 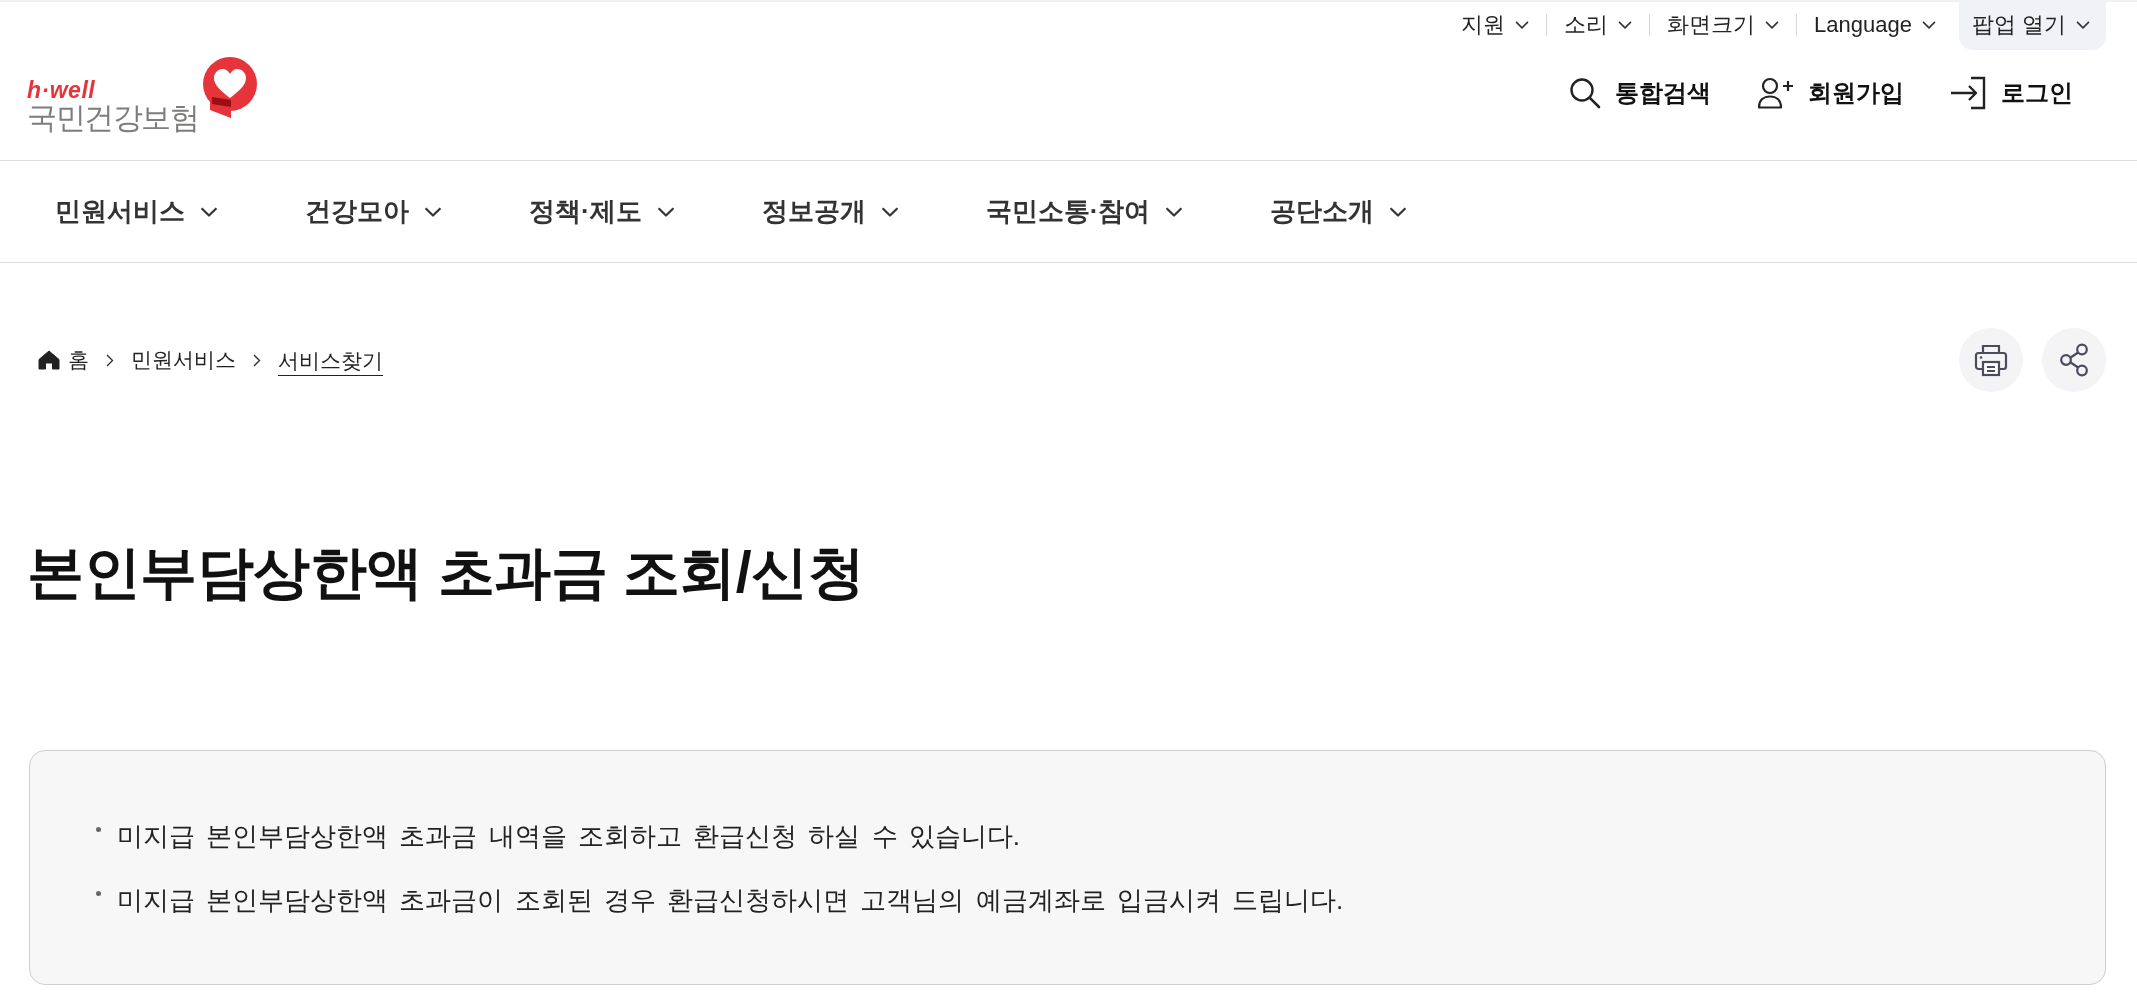 What do you see at coordinates (1585, 93) in the screenshot?
I see `search-icon` at bounding box center [1585, 93].